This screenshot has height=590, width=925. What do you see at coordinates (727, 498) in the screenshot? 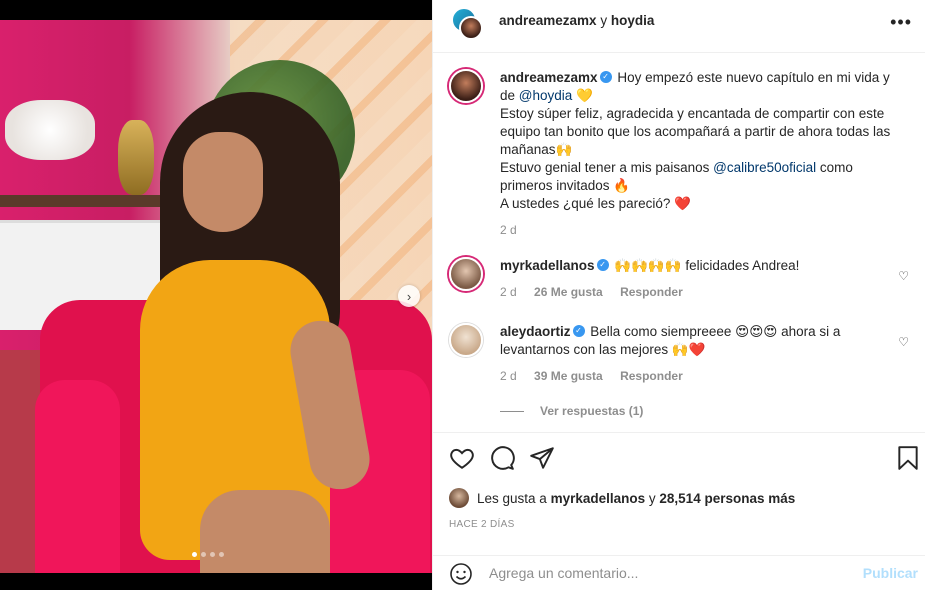
I see `likes-count: 28,514 personas más` at bounding box center [727, 498].